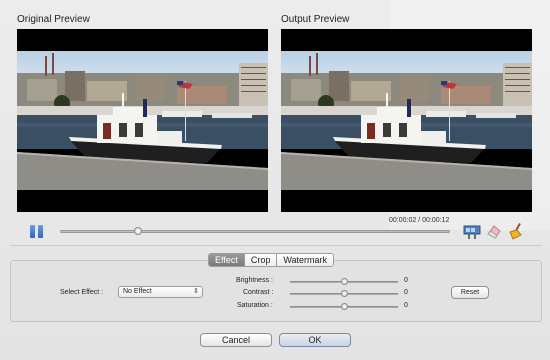 The width and height of the screenshot is (550, 360). Describe the element at coordinates (32, 231) in the screenshot. I see `pause-icon` at that location.